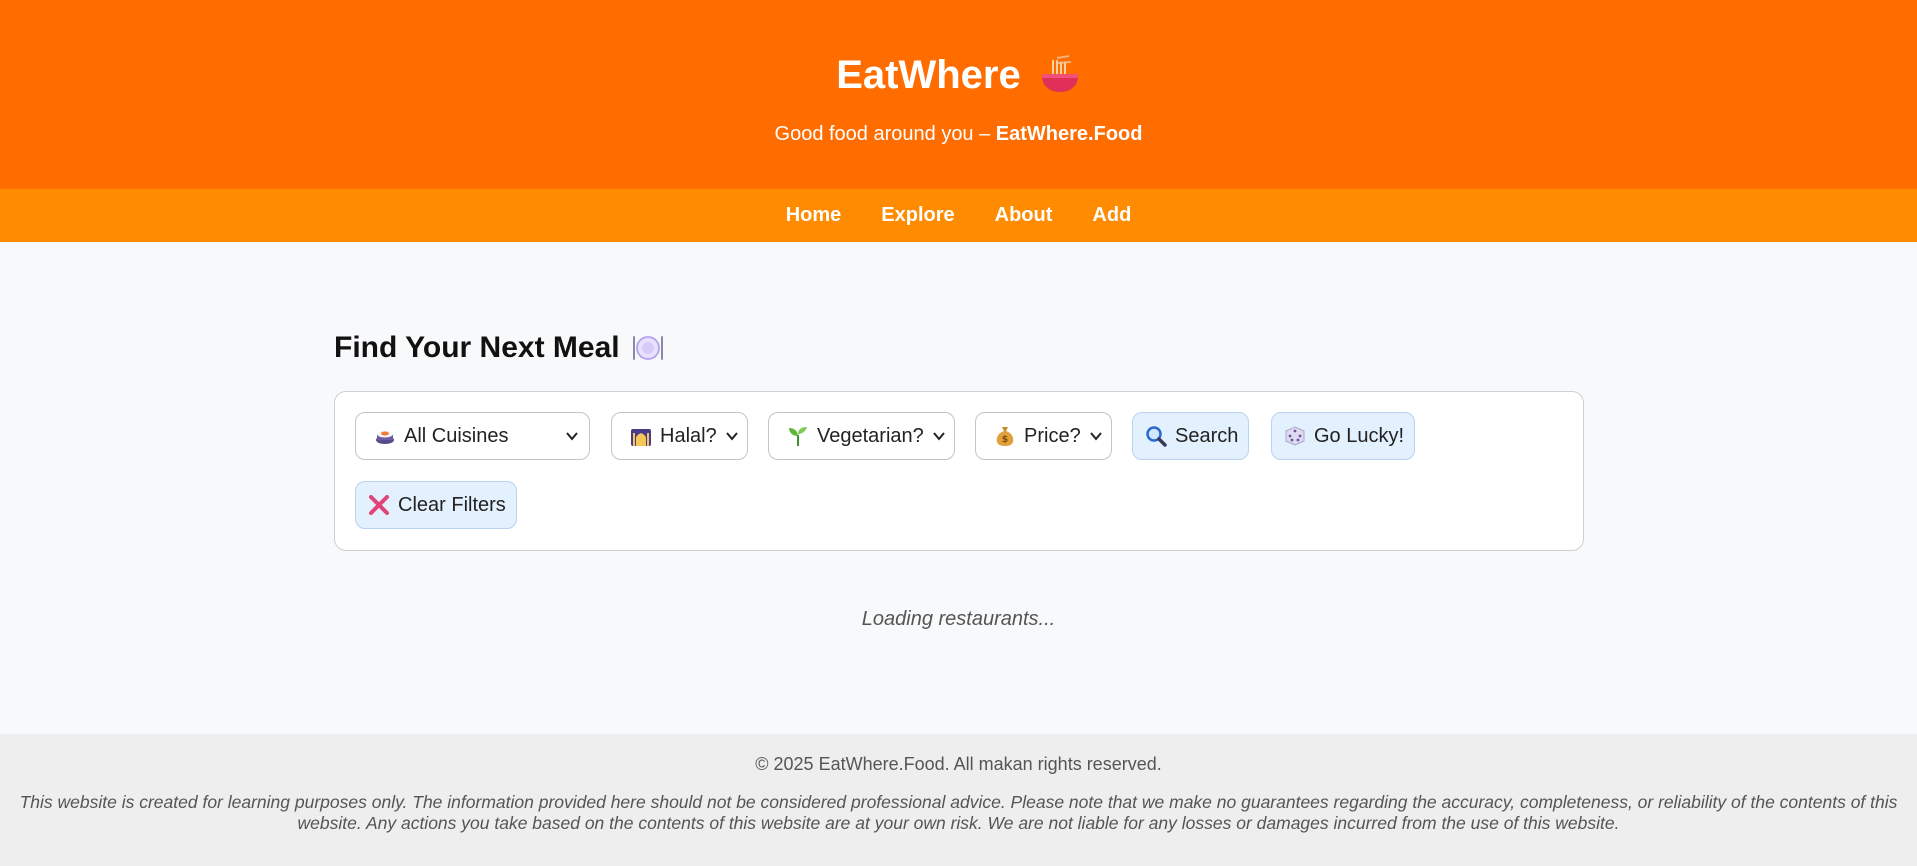 Image resolution: width=1917 pixels, height=866 pixels. Describe the element at coordinates (452, 504) in the screenshot. I see `clear-filters-button-label: Clear Filters` at that location.